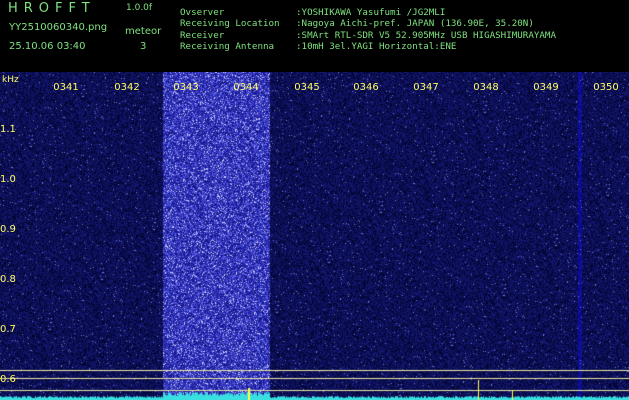 The height and width of the screenshot is (400, 629). Describe the element at coordinates (230, 23) in the screenshot. I see `info-key: Receiving Location` at that location.